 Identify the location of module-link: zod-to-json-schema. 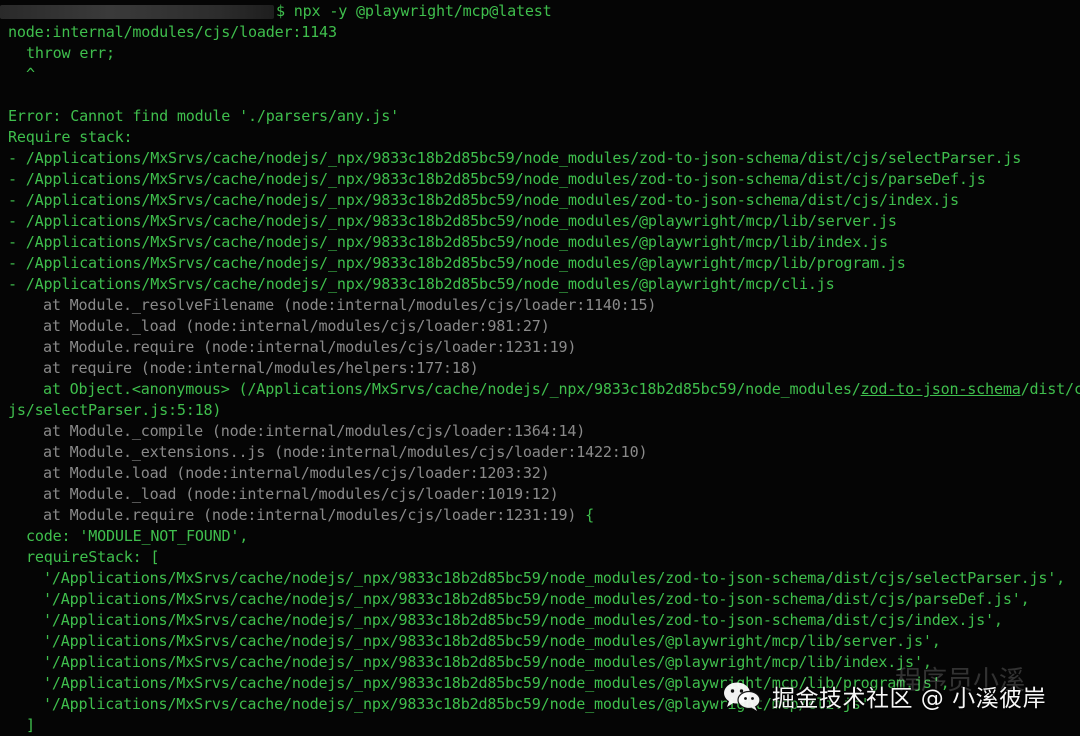
(941, 389).